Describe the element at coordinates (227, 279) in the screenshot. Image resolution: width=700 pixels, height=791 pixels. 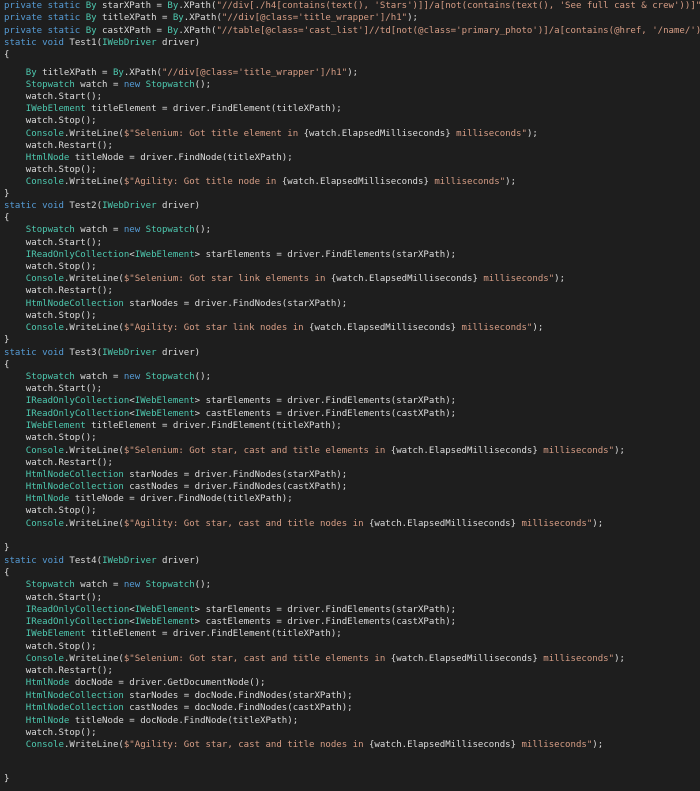
I see `code-token: $"Selenium: Got star link elements in` at that location.